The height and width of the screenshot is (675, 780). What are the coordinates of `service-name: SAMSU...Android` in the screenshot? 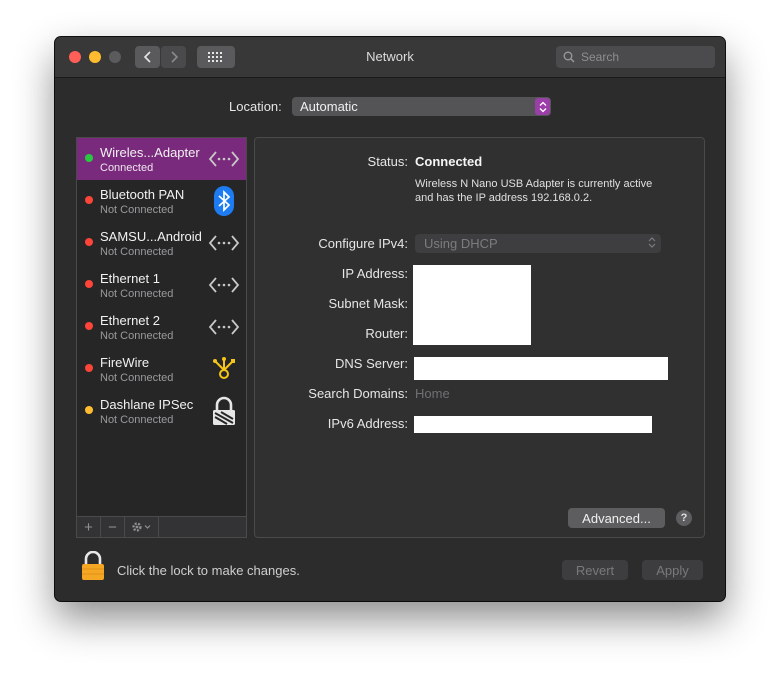 It's located at (151, 236).